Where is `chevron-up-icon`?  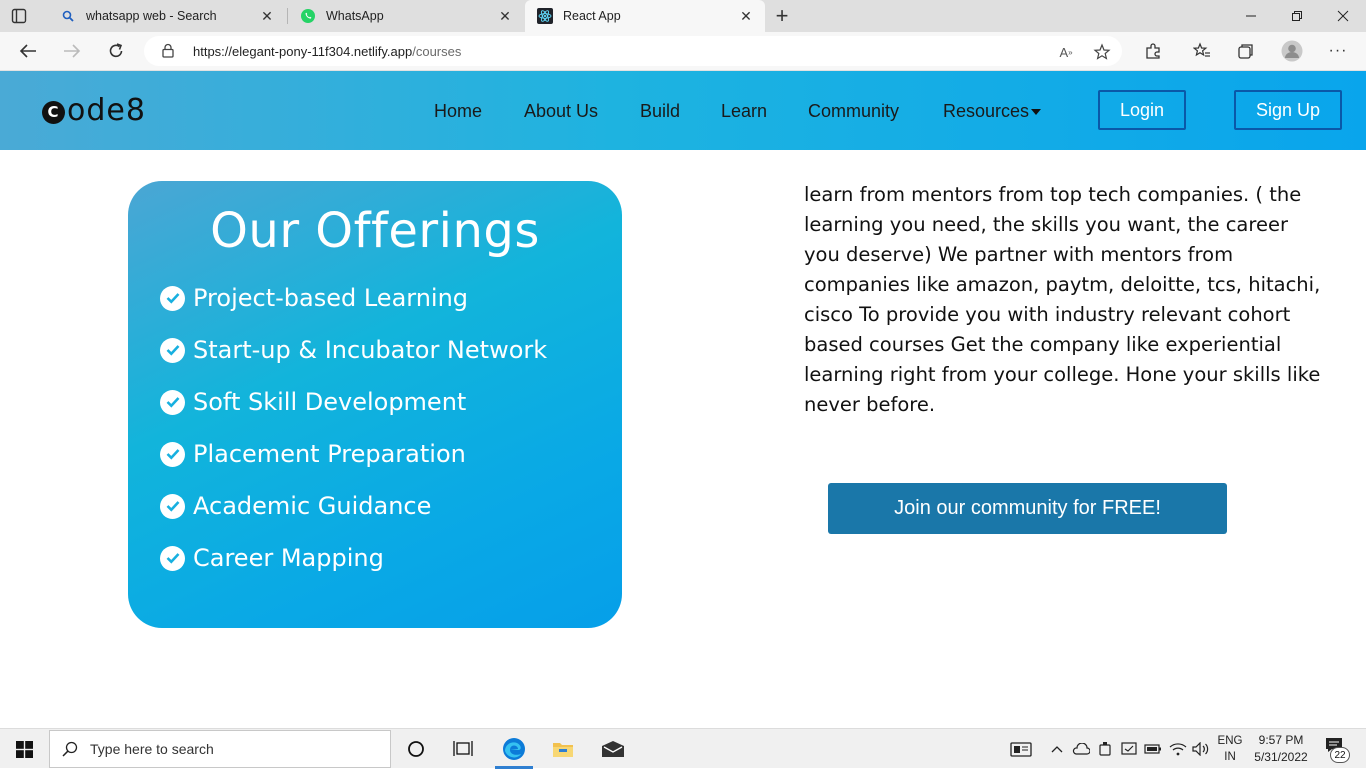 chevron-up-icon is located at coordinates (1057, 749).